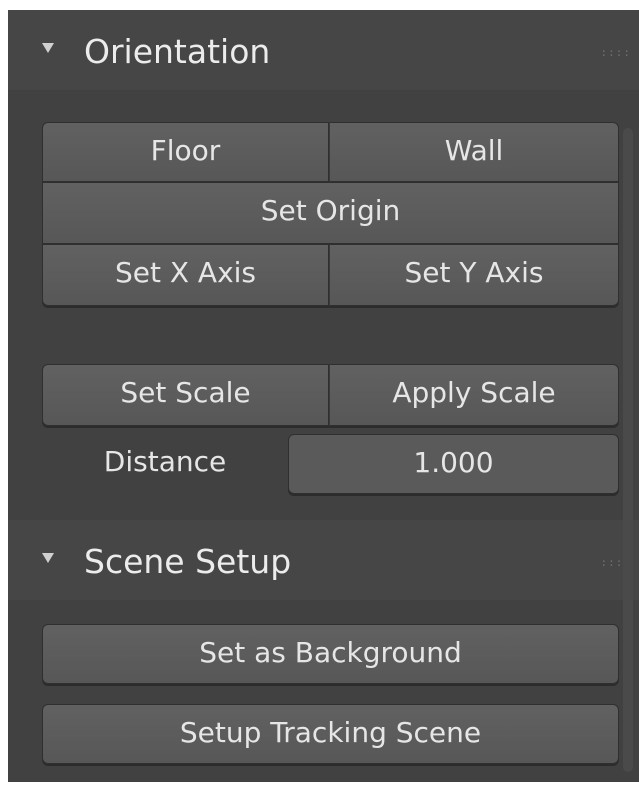 This screenshot has height=785, width=639. I want to click on drag-grip-icon: ::::, so click(616, 52).